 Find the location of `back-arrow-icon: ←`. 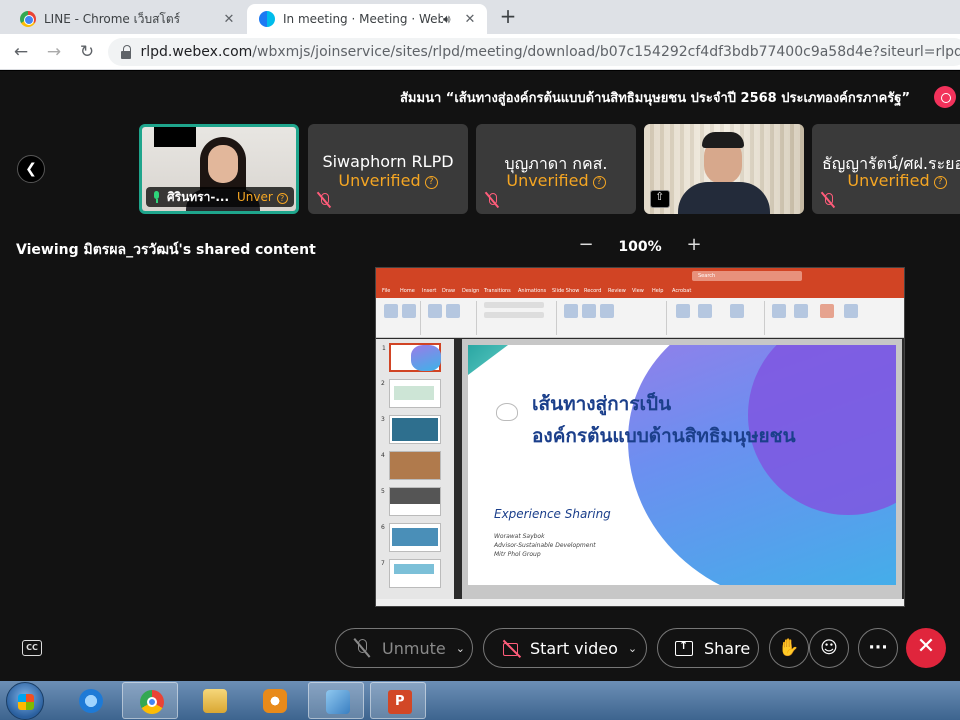

back-arrow-icon: ← is located at coordinates (21, 52).